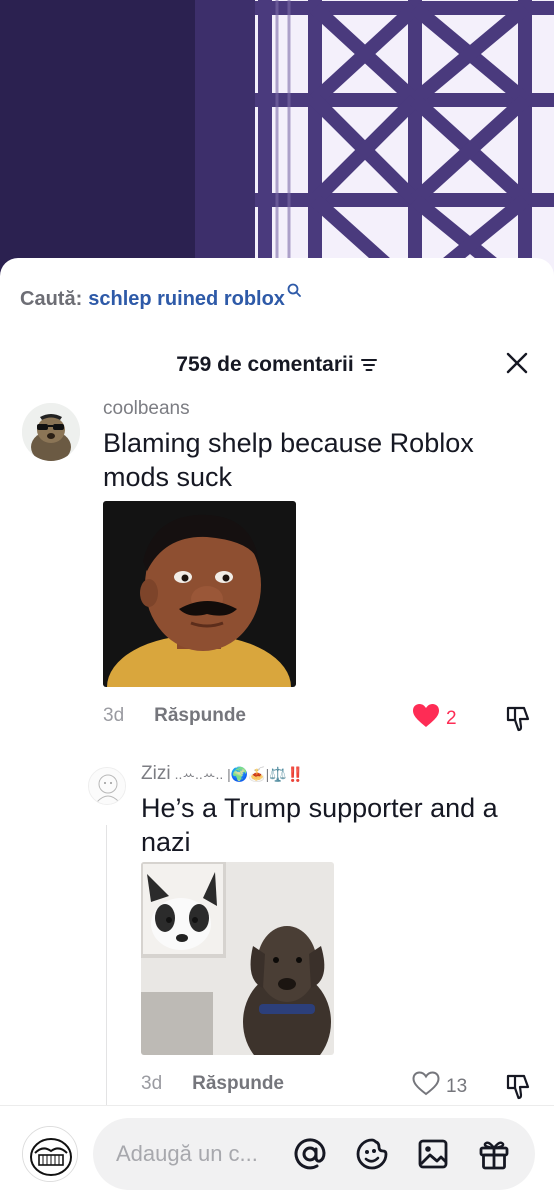 The image size is (554, 1200). What do you see at coordinates (186, 299) in the screenshot?
I see `search-query: schlep ruined roblox` at bounding box center [186, 299].